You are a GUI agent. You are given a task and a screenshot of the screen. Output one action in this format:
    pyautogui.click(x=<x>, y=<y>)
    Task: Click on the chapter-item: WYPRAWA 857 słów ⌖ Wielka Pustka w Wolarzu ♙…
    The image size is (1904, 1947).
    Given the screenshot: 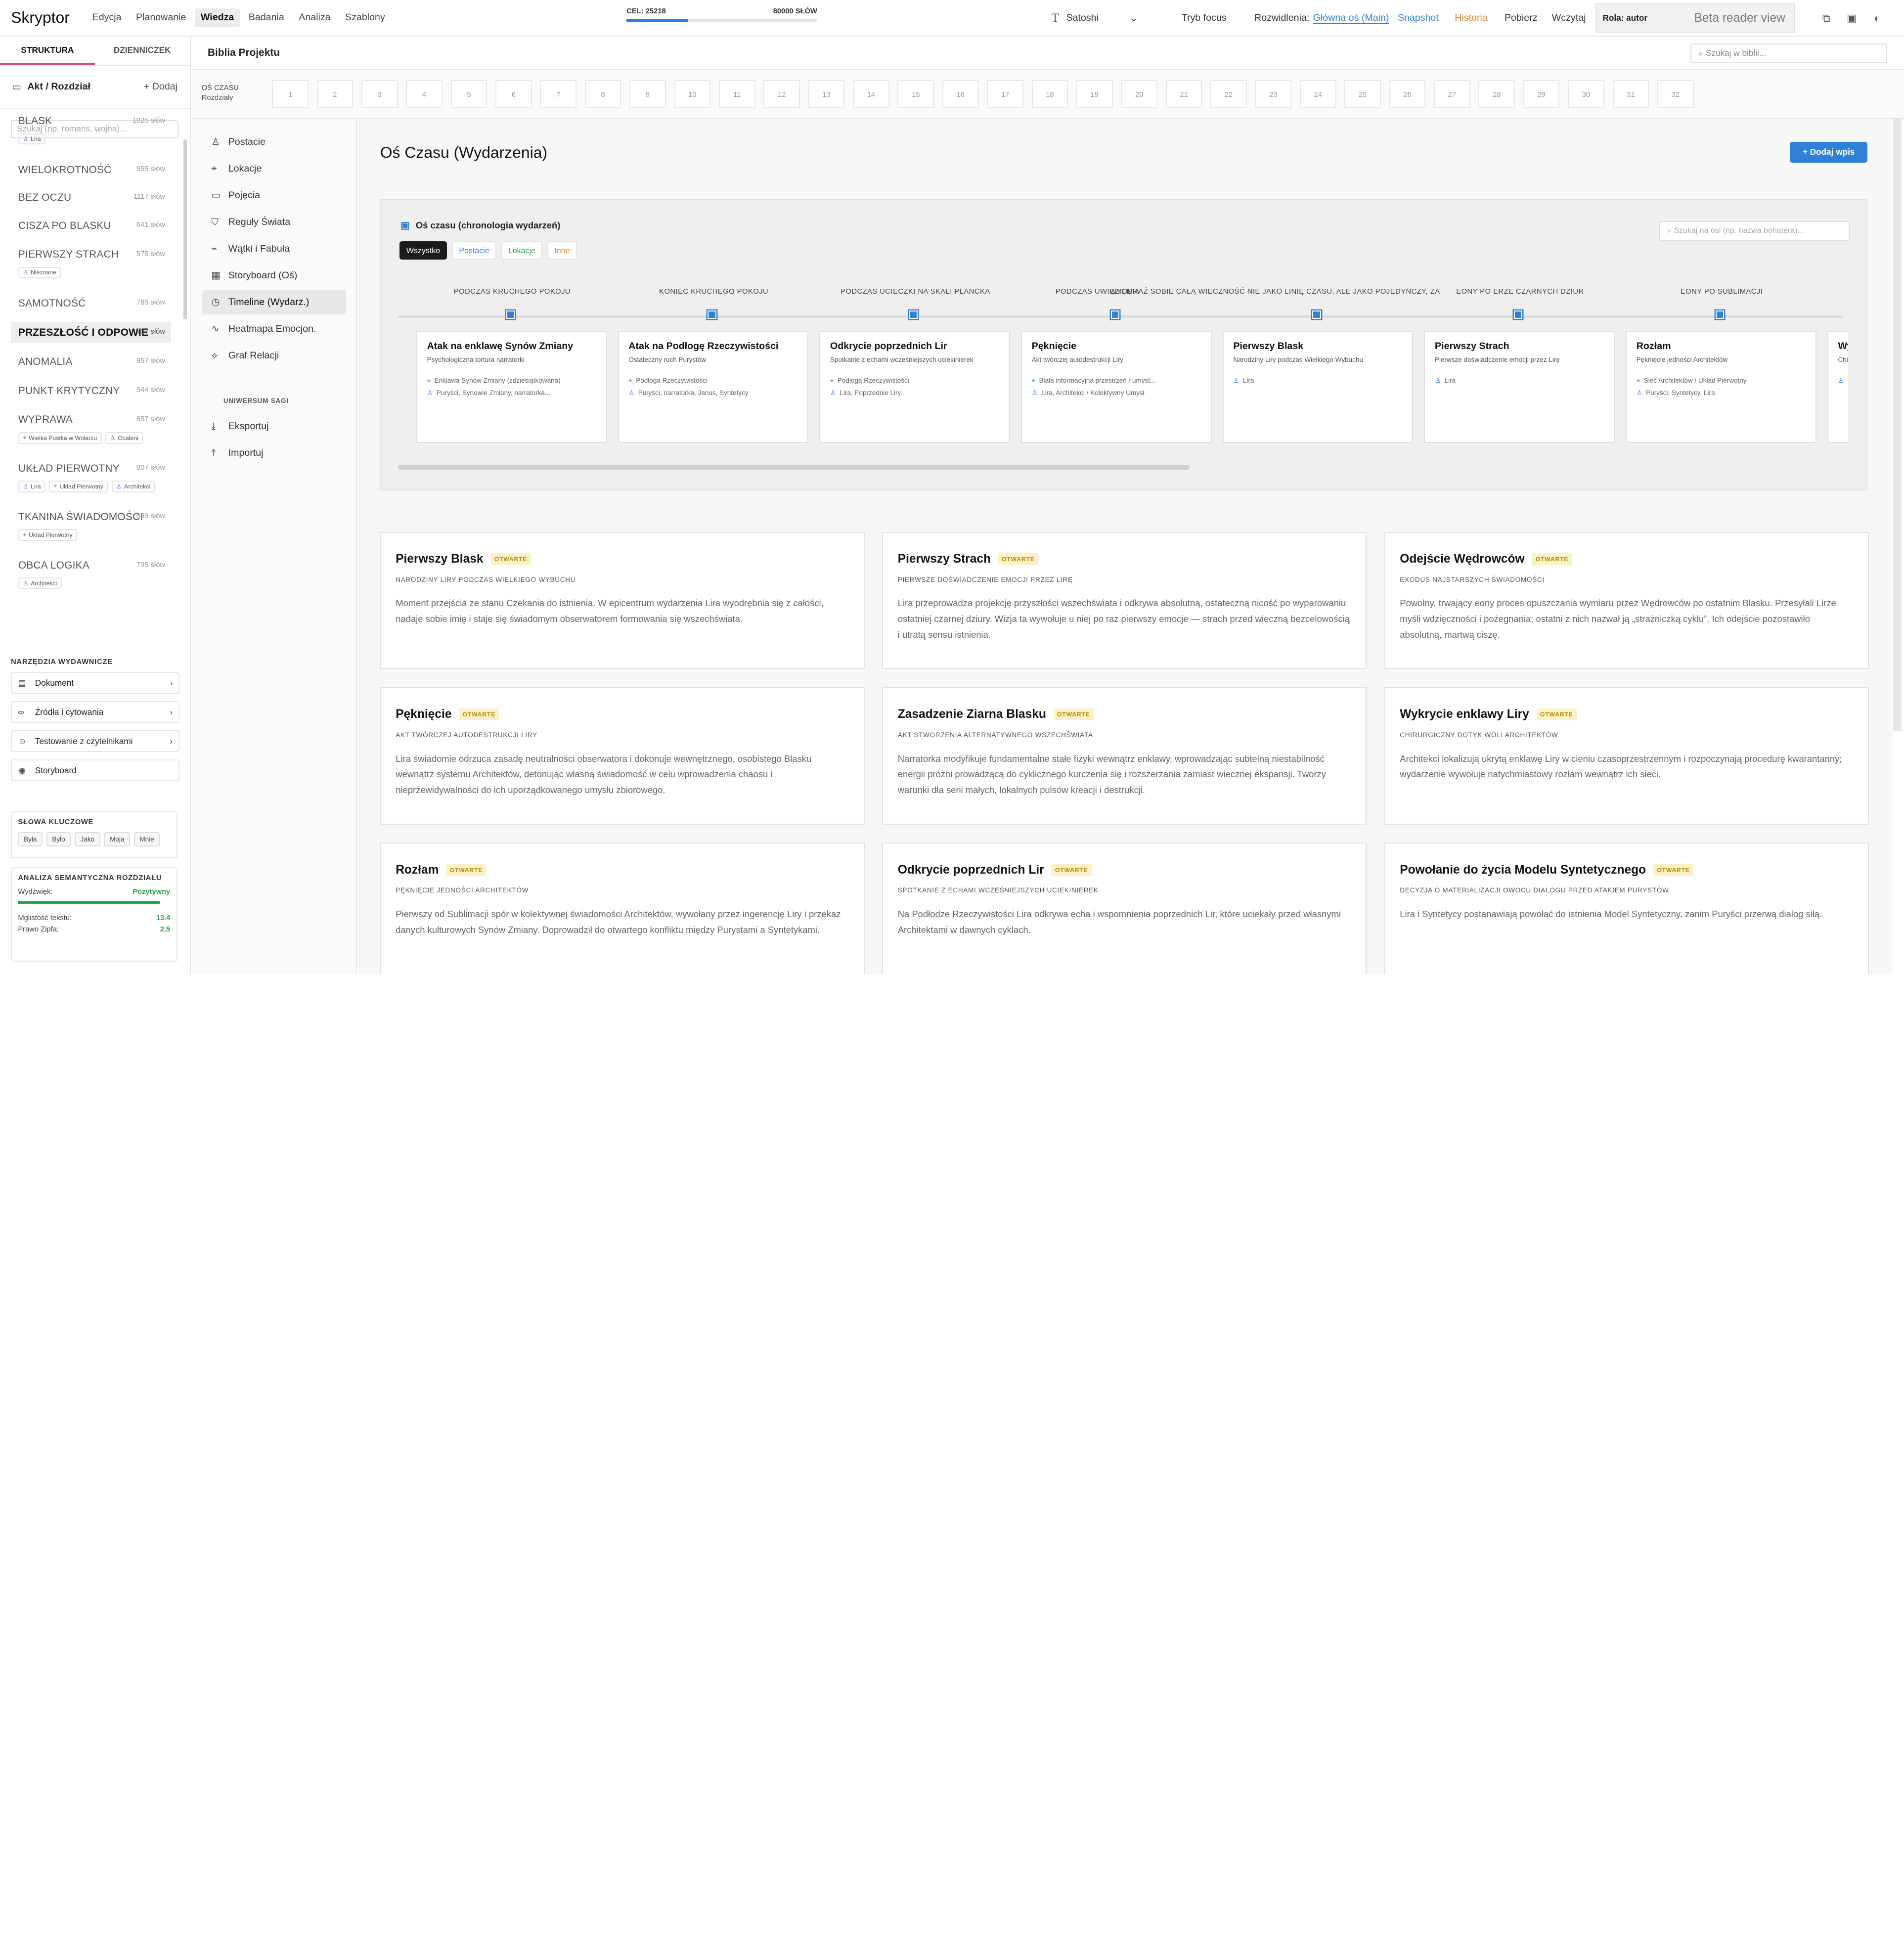 What is the action you would take?
    pyautogui.click(x=91, y=429)
    